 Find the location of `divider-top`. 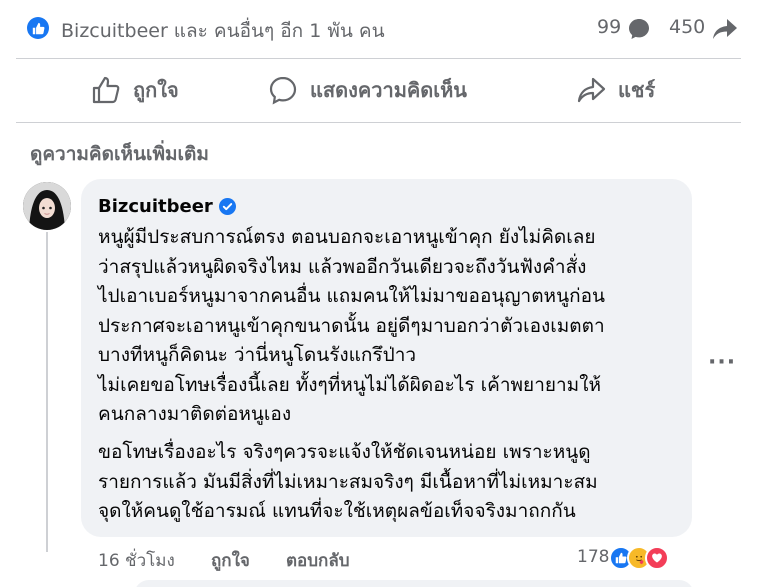

divider-top is located at coordinates (378, 58).